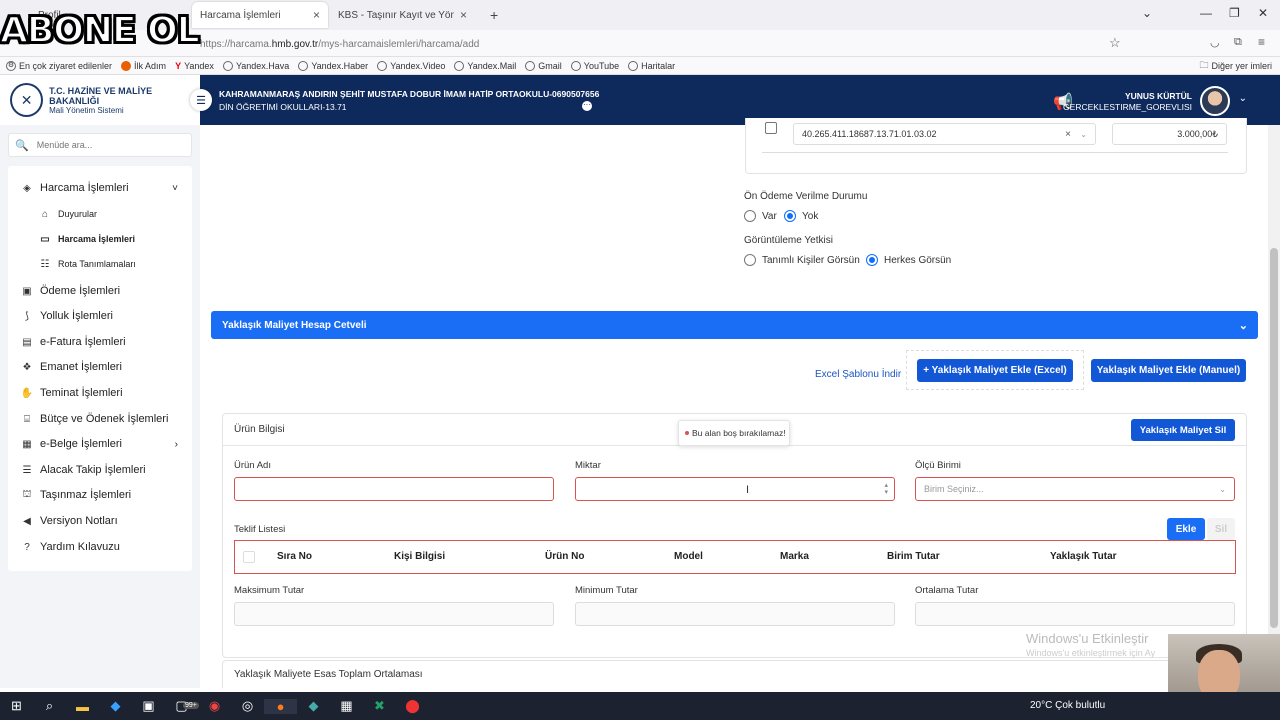 This screenshot has height=720, width=1280. I want to click on bookmark-item: ⚙ En çok ziyaret edilenler, so click(59, 65).